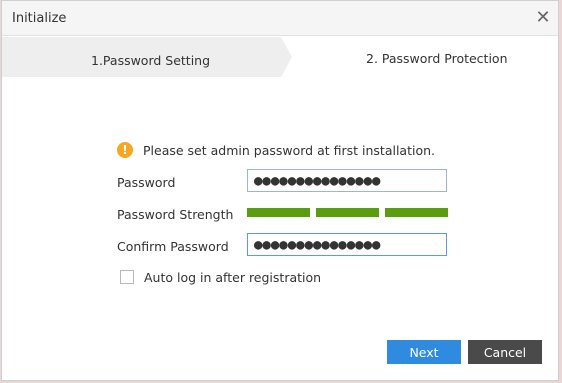 Image resolution: width=562 pixels, height=383 pixels. What do you see at coordinates (125, 150) in the screenshot?
I see `warning-icon: !` at bounding box center [125, 150].